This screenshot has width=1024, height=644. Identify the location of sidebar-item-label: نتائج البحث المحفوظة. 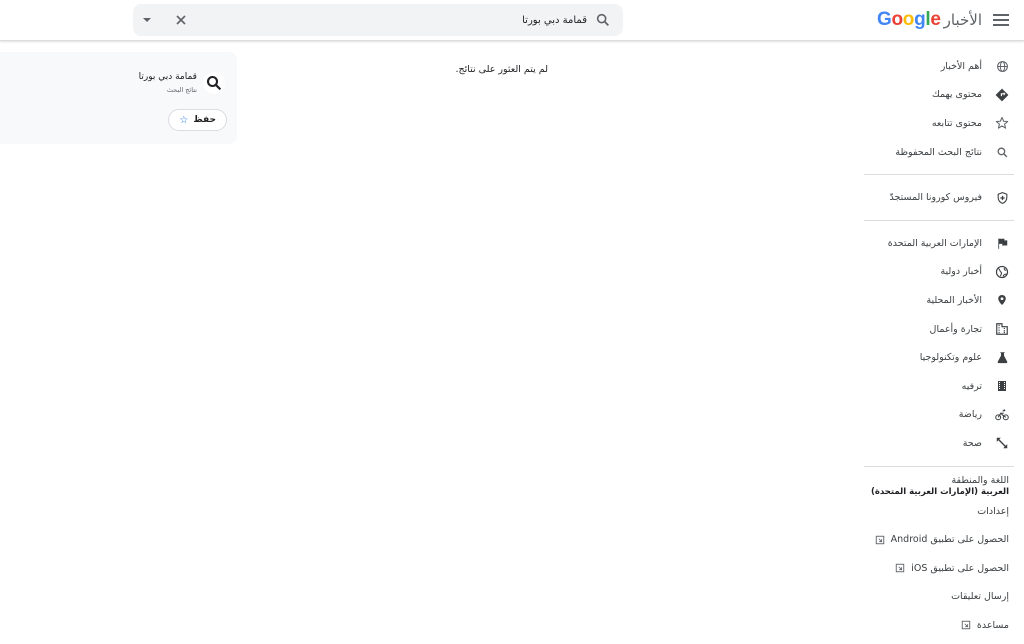
(938, 152).